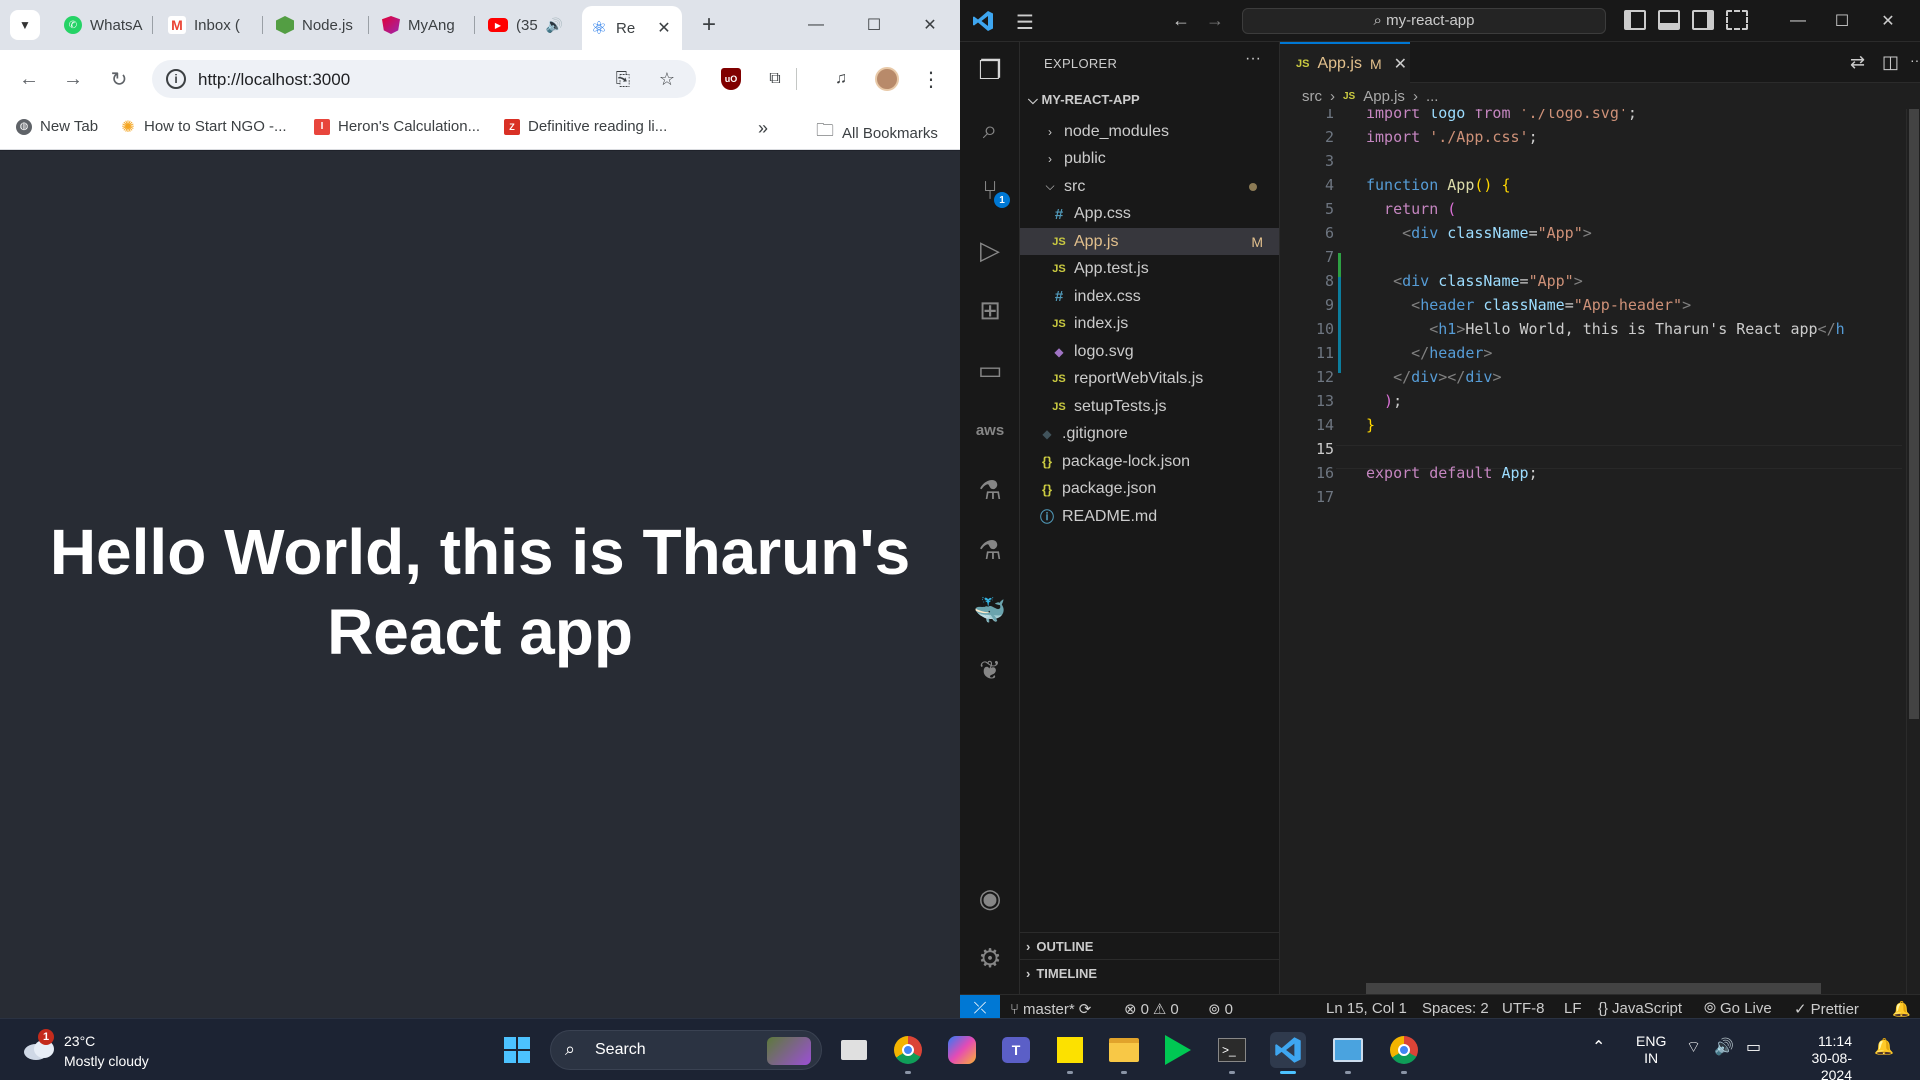 Image resolution: width=1920 pixels, height=1080 pixels. I want to click on input-language: ENG IN, so click(1651, 1050).